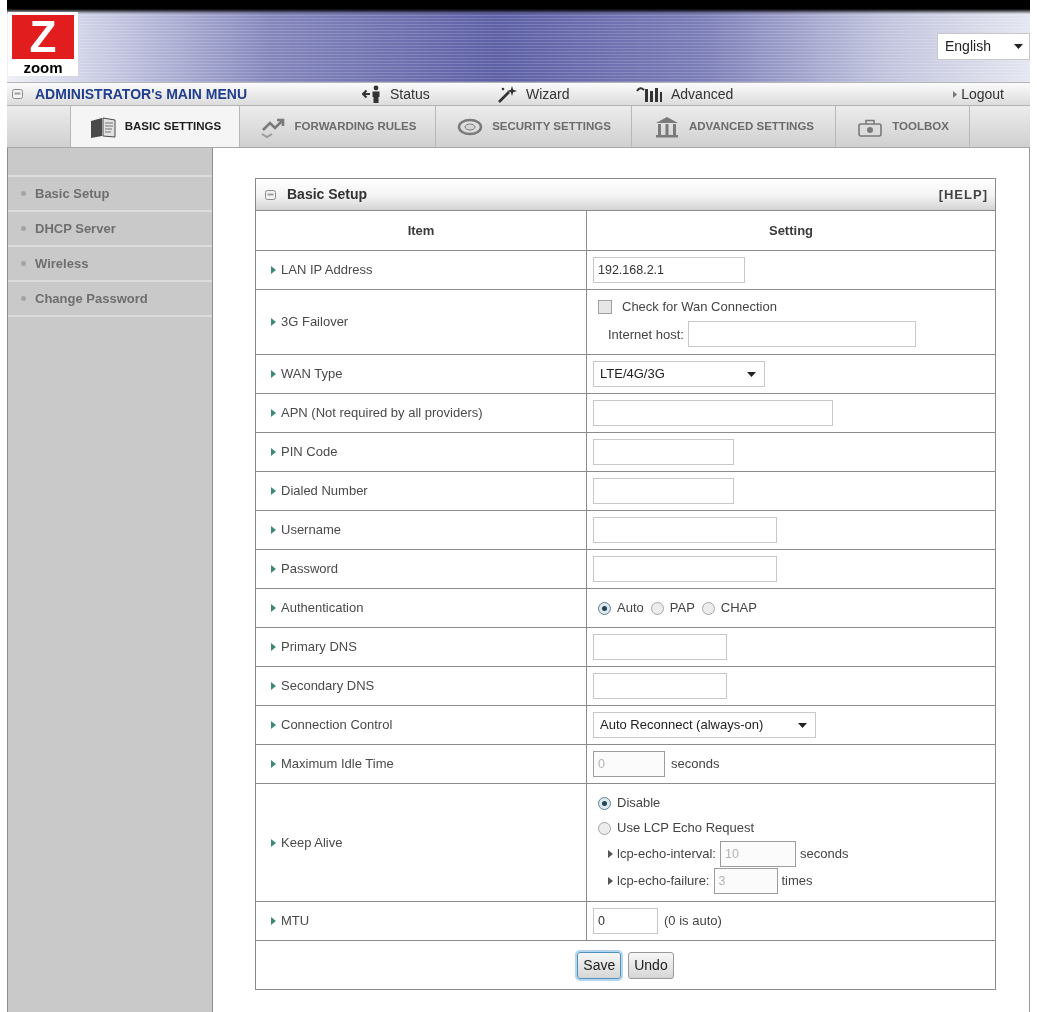  What do you see at coordinates (327, 194) in the screenshot?
I see `panel-title: Basic Setup` at bounding box center [327, 194].